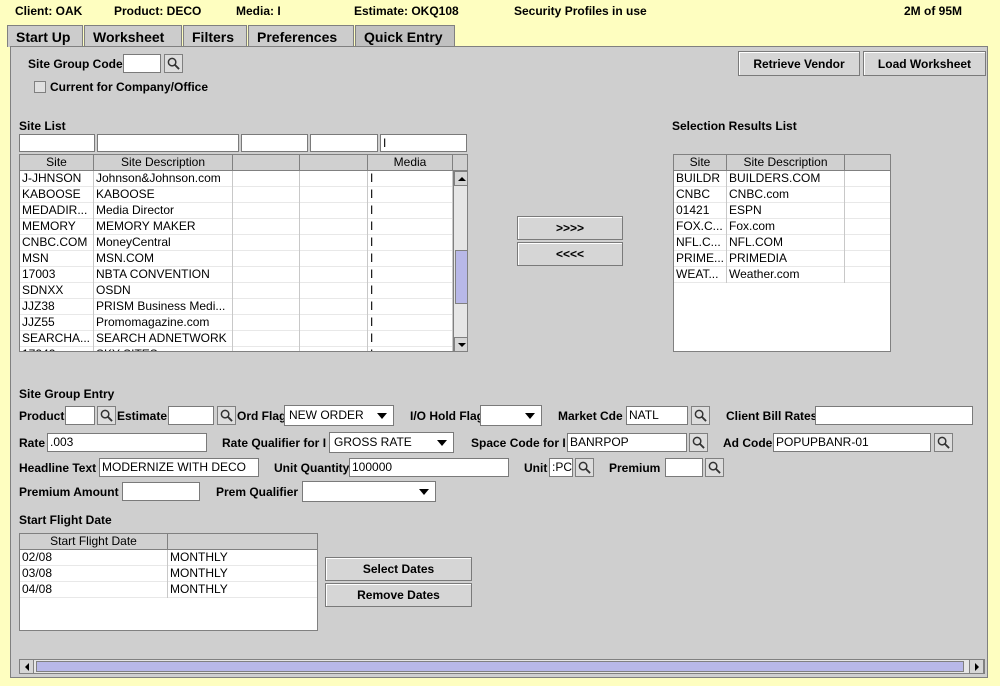 This screenshot has width=1000, height=686. I want to click on market-code-input: NATL, so click(657, 415).